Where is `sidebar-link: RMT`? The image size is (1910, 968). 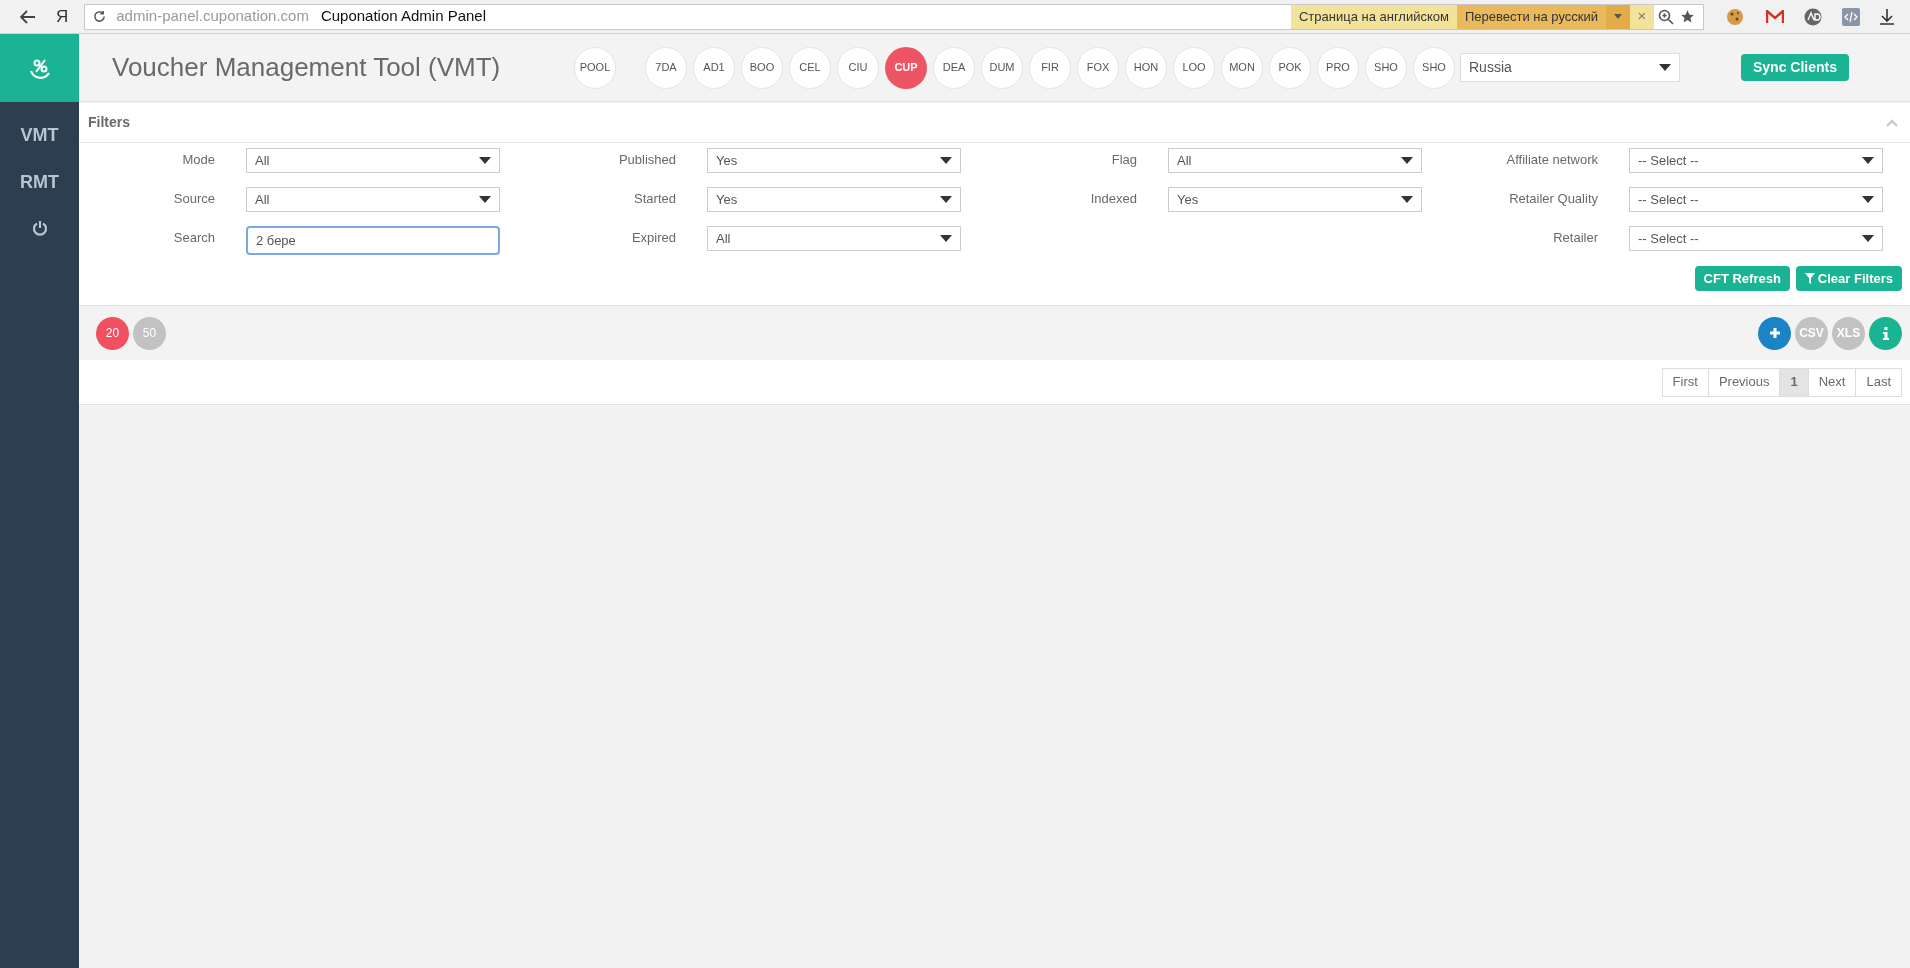
sidebar-link: RMT is located at coordinates (39, 182).